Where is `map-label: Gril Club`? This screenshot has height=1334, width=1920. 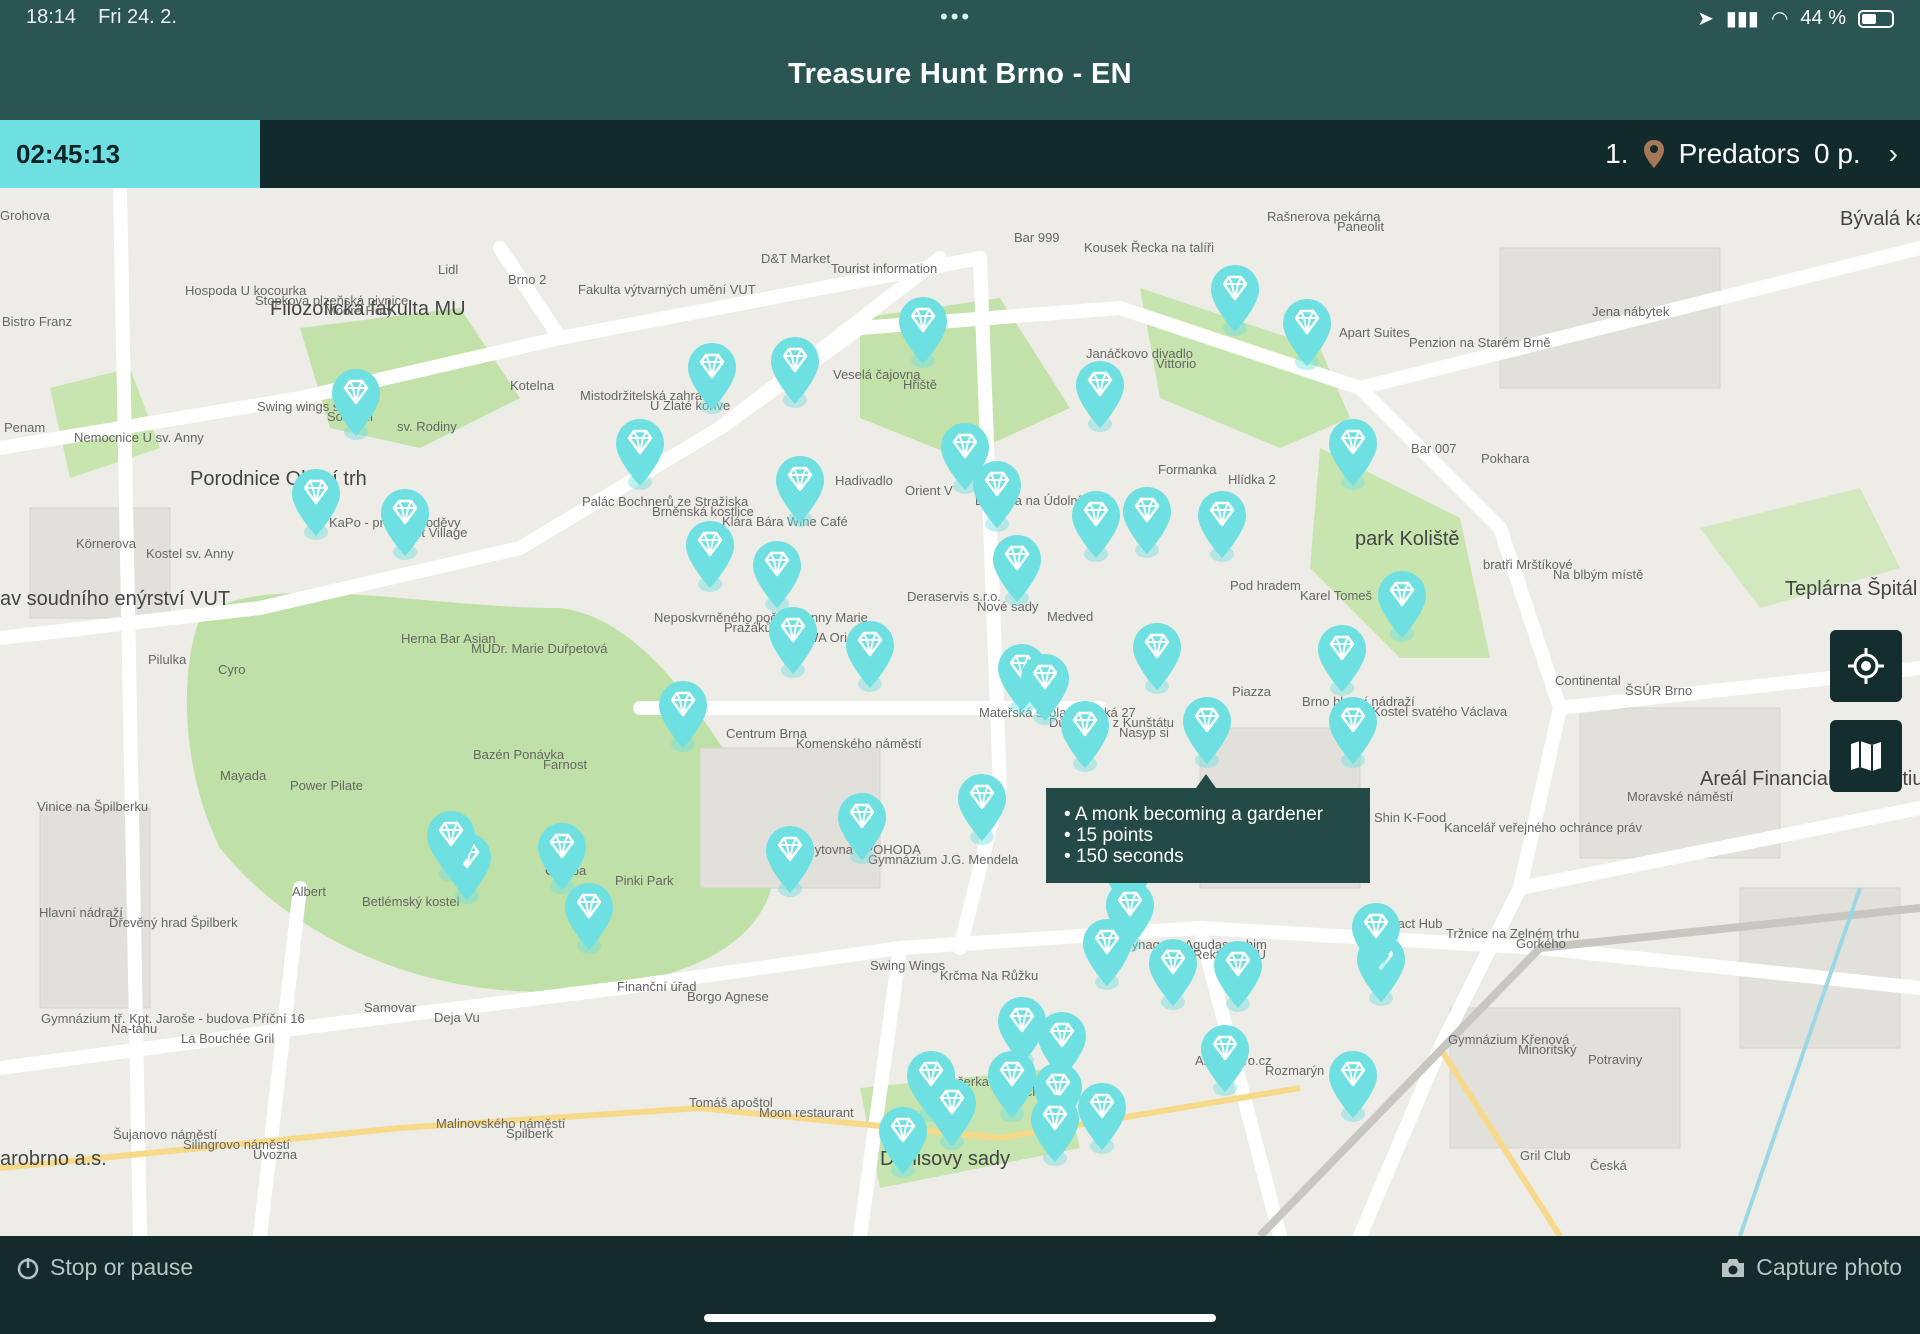 map-label: Gril Club is located at coordinates (1545, 1155).